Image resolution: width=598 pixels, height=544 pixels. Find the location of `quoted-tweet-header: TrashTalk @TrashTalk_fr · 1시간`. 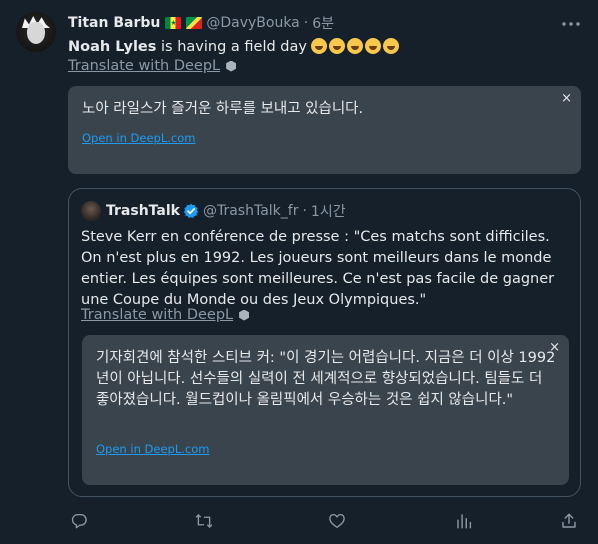

quoted-tweet-header: TrashTalk @TrashTalk_fr · 1시간 is located at coordinates (213, 211).